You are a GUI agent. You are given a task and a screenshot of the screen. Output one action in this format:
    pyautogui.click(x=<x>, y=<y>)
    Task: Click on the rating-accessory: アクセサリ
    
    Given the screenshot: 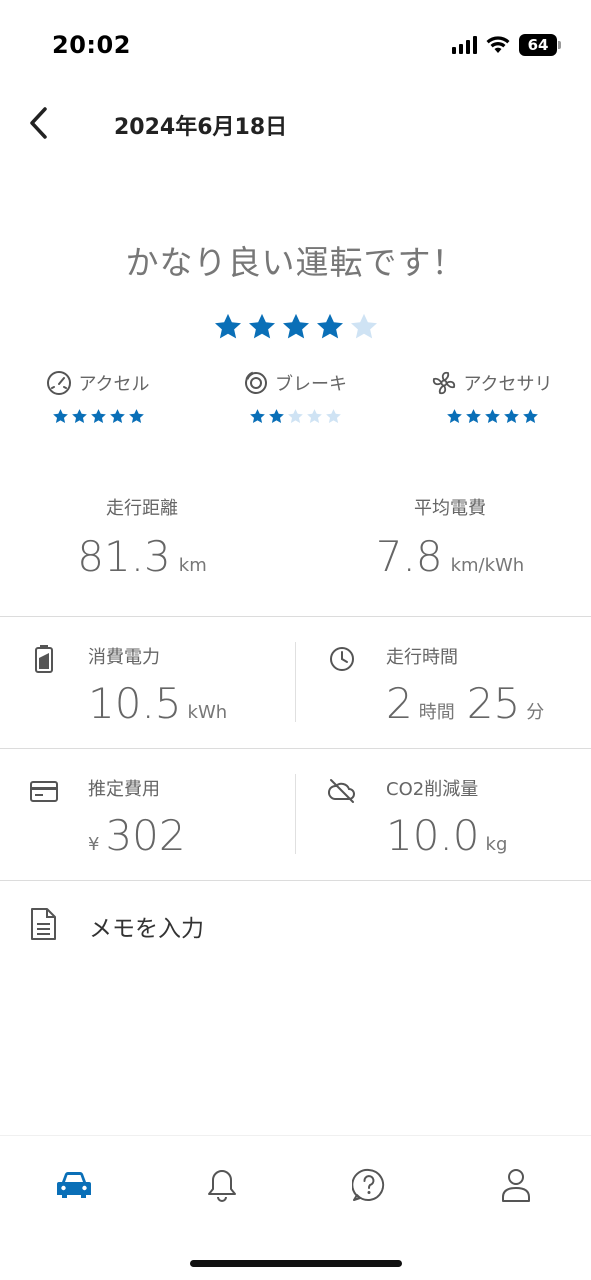 What is the action you would take?
    pyautogui.click(x=492, y=396)
    